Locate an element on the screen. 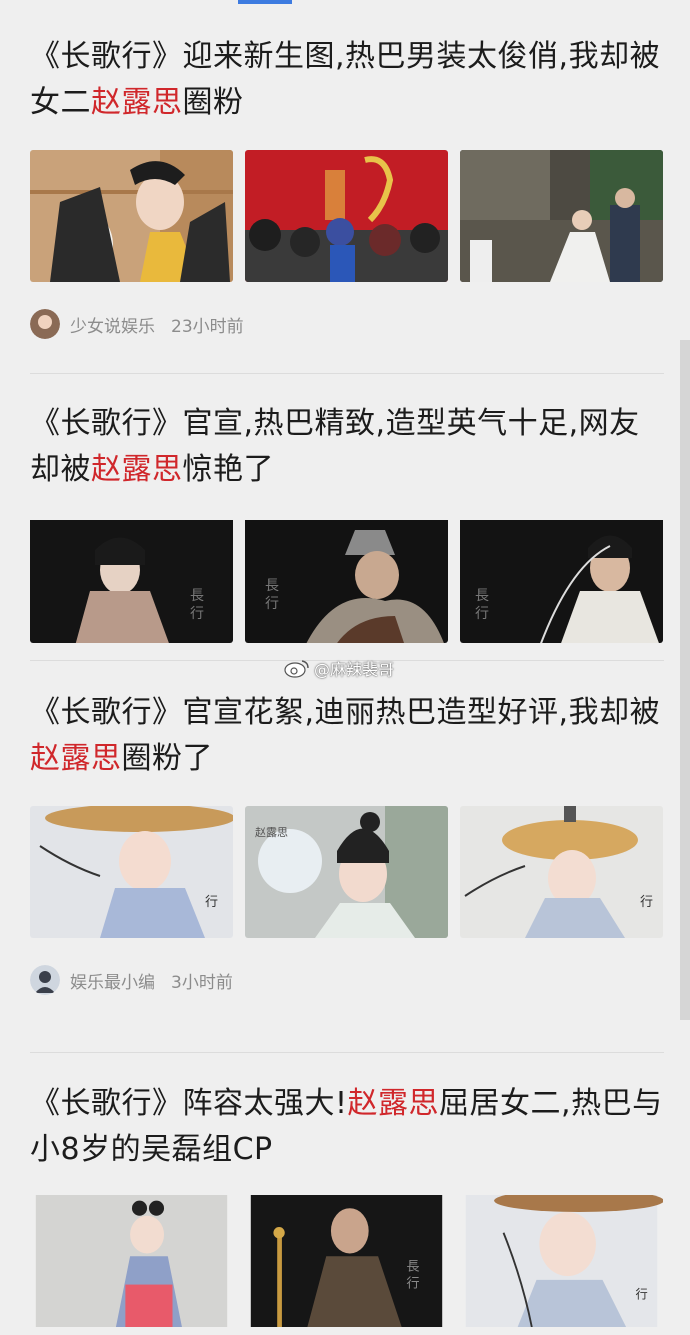  article-meta: 娱乐最小编 3小时前 is located at coordinates (131, 980).